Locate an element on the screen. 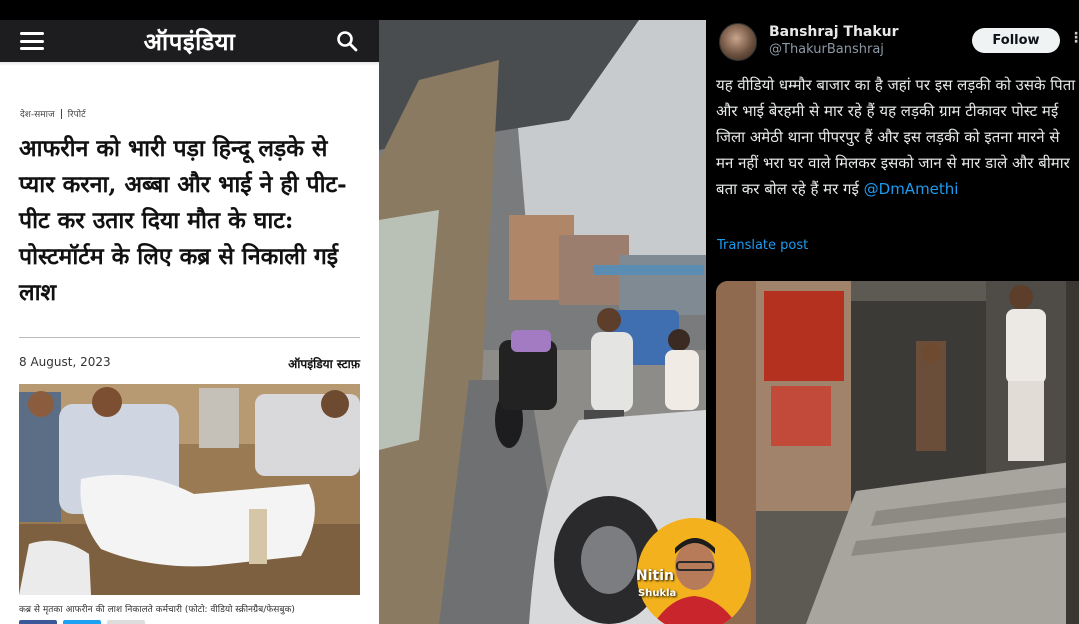 This screenshot has height=624, width=1079. watermark-first-name: Nitin is located at coordinates (655, 576).